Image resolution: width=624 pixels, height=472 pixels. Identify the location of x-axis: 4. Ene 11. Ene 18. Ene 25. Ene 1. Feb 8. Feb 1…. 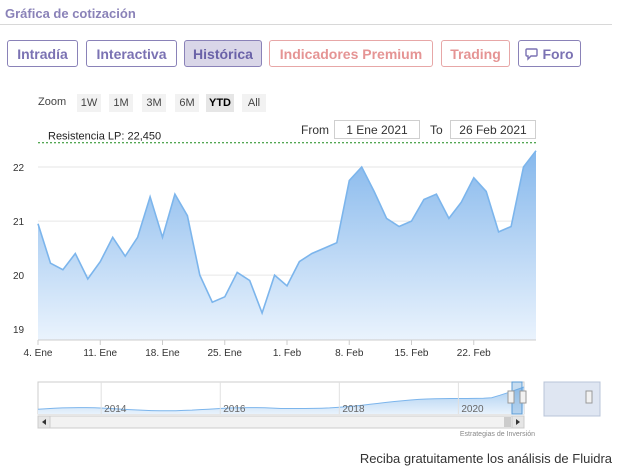
(257, 349).